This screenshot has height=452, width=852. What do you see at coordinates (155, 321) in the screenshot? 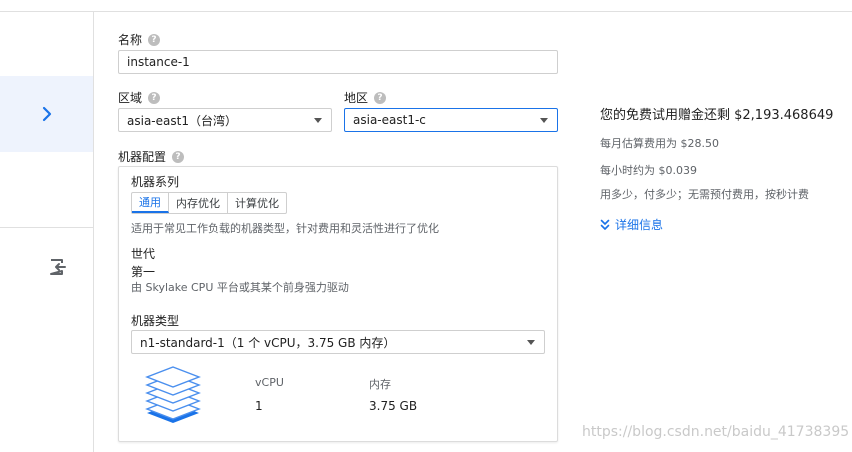
I see `machine-type-label: 机器类型` at bounding box center [155, 321].